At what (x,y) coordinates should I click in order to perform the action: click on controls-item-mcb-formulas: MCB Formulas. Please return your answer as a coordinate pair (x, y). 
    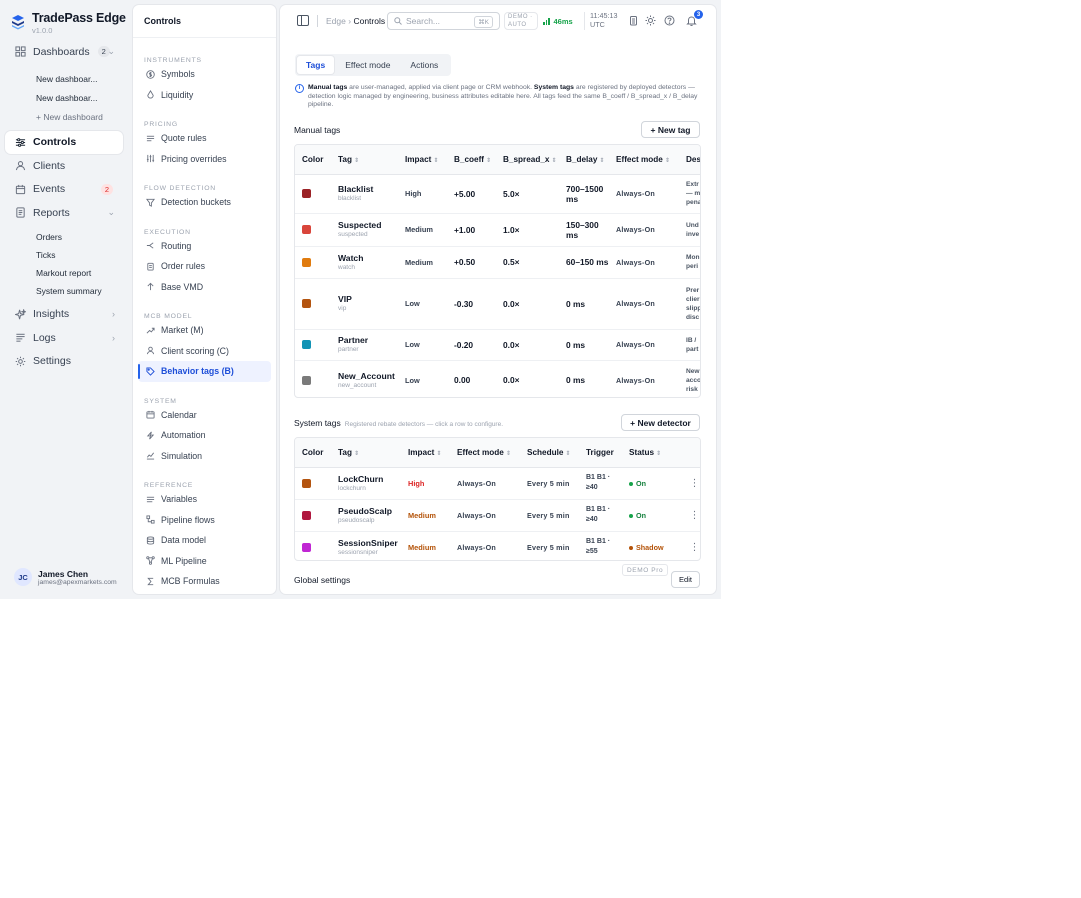
    Looking at the image, I should click on (204, 581).